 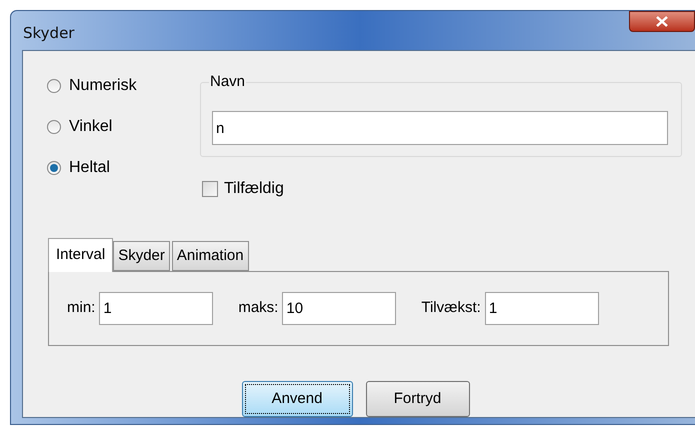 I want to click on field-label: min:, so click(x=81, y=308).